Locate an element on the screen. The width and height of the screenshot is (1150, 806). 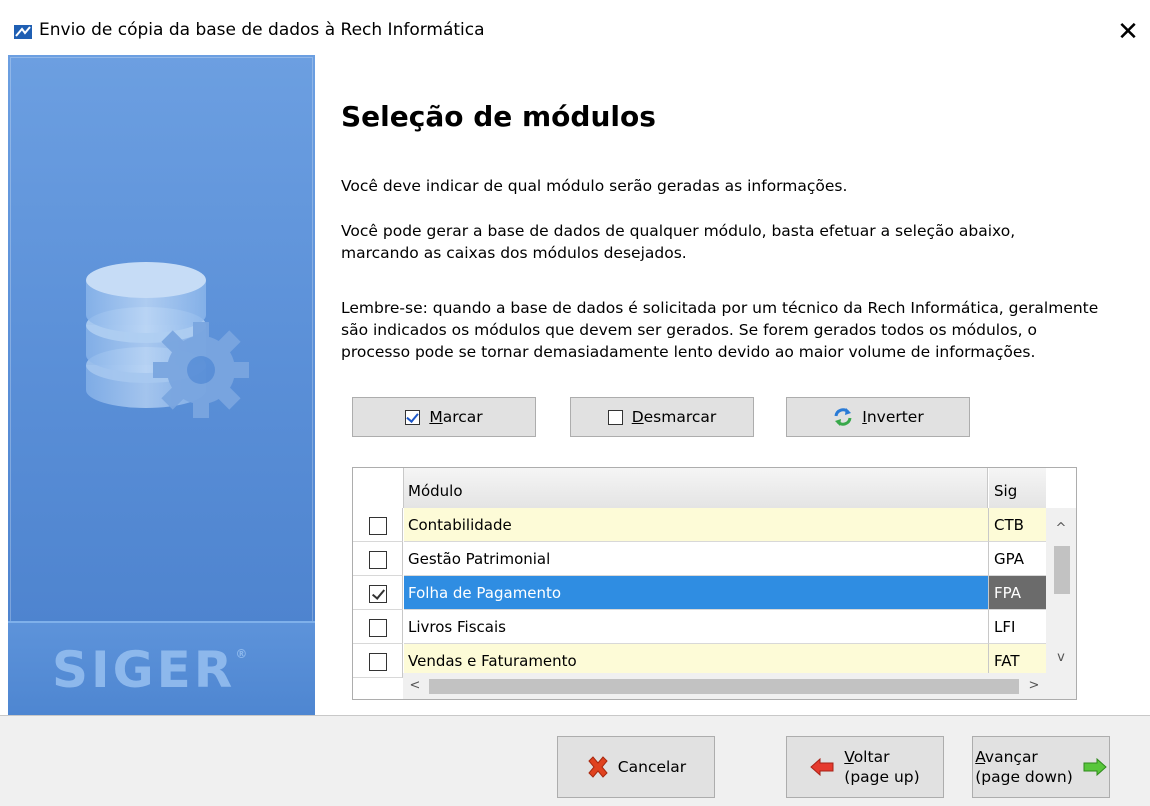
table-row: Gestão Patrimonial GPA is located at coordinates (699, 559).